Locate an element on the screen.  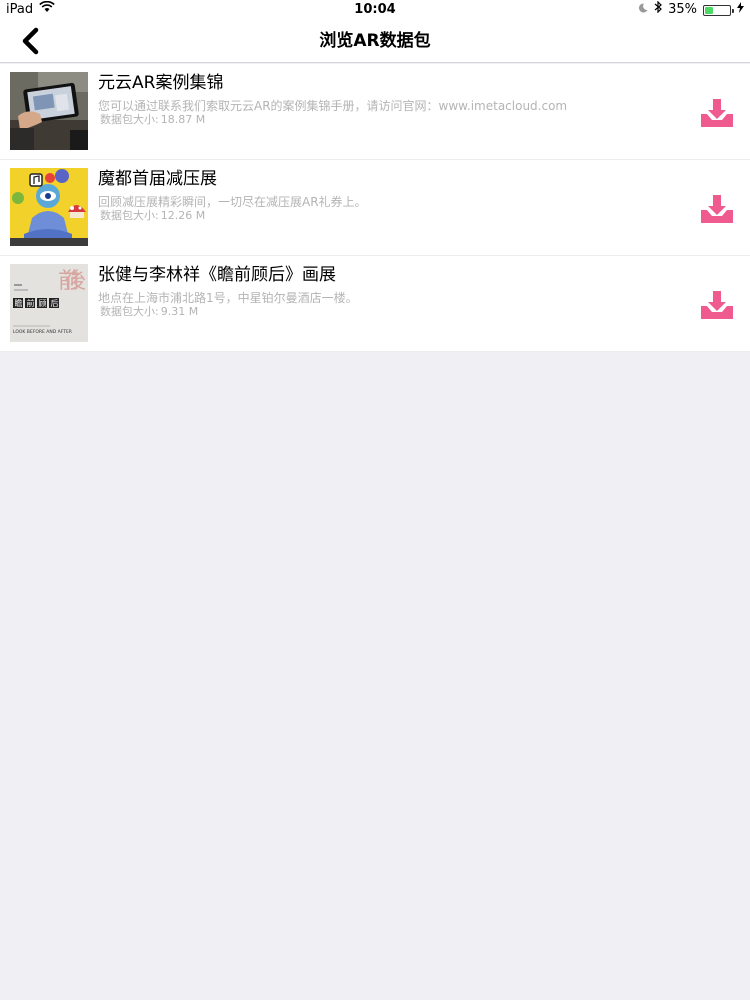
exhibition-poster-thumbnail: 前後 瞻 前 顾 后 LOOK BEFORE AND AFTER is located at coordinates (49, 303).